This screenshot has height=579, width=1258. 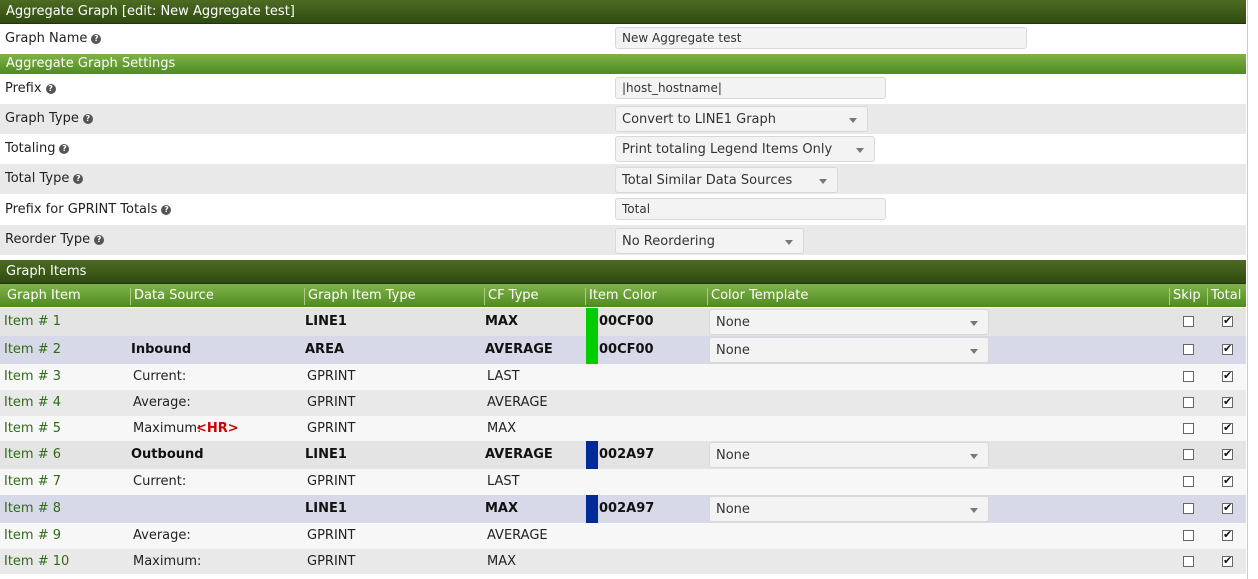 What do you see at coordinates (623, 482) in the screenshot?
I see `table-row: Item # 7 Current: GPRINT LAST` at bounding box center [623, 482].